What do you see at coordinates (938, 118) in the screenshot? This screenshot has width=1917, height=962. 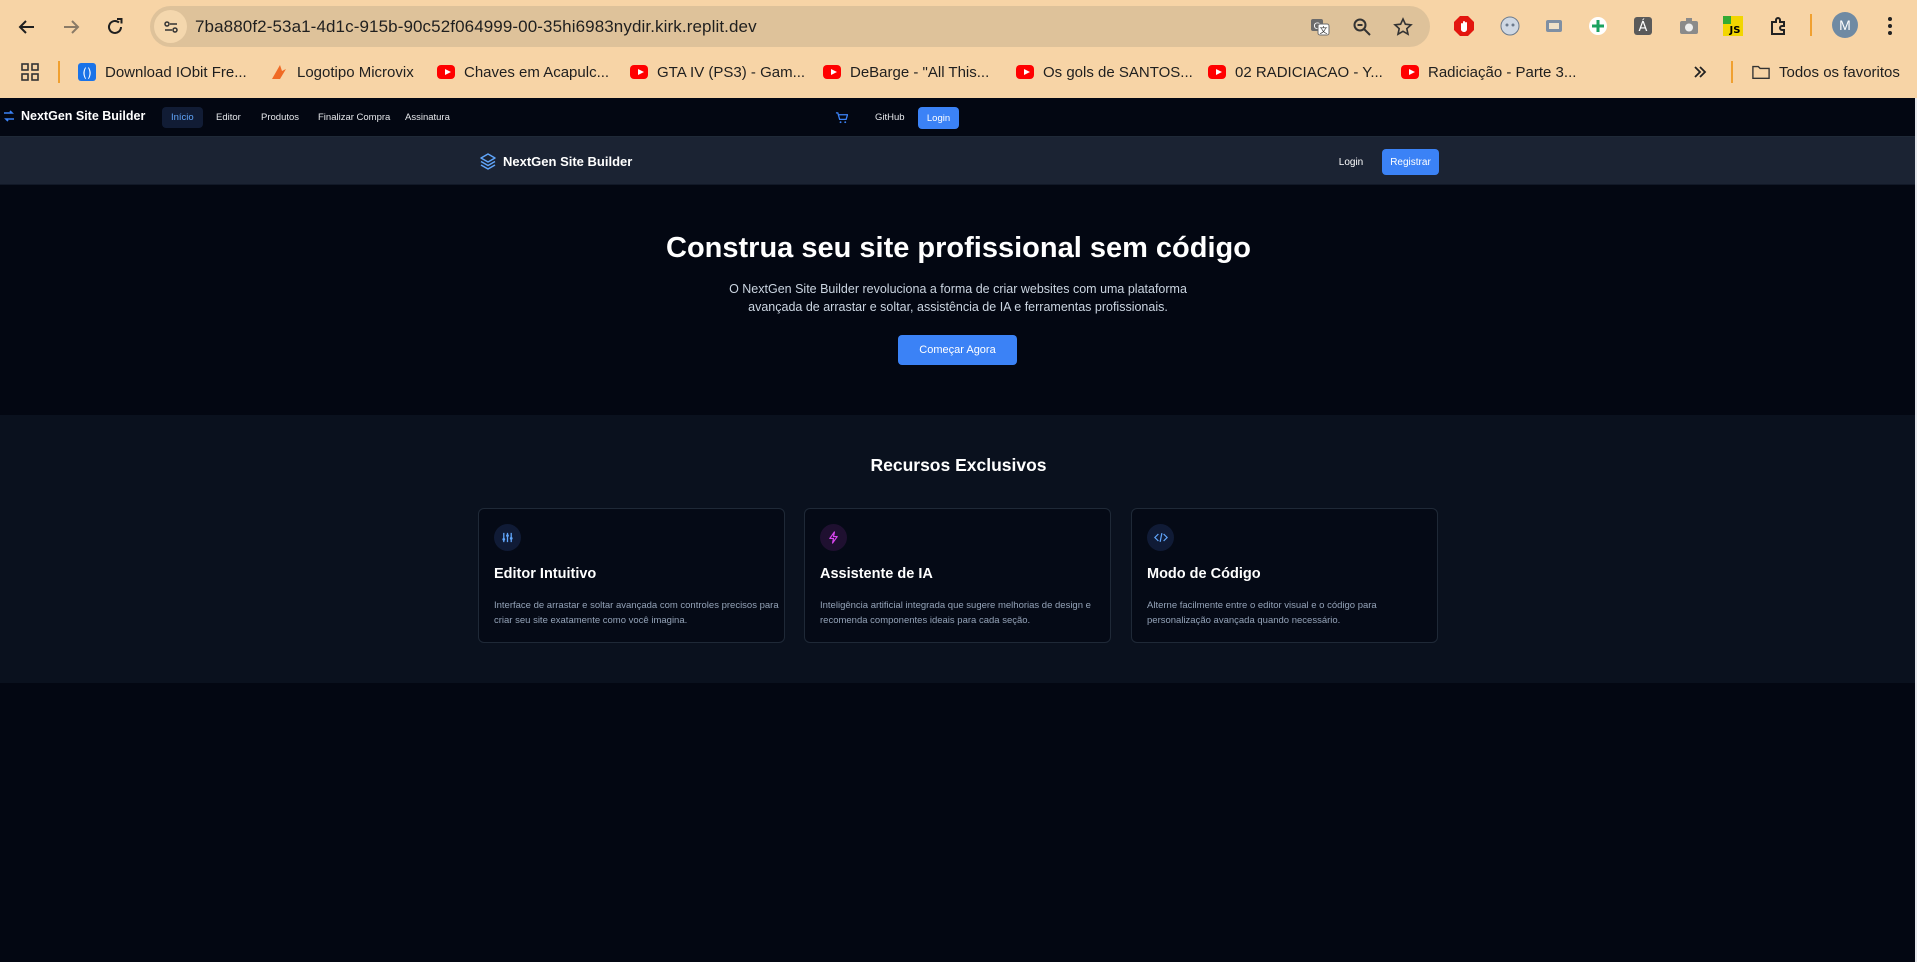 I see `nav-login-button: Login` at bounding box center [938, 118].